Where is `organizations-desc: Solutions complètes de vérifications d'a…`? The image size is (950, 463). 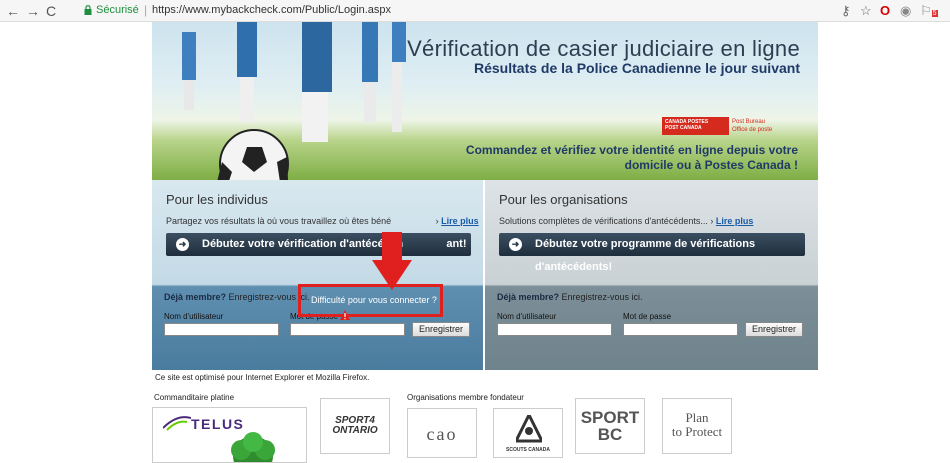 organizations-desc: Solutions complètes de vérifications d'a… is located at coordinates (626, 221).